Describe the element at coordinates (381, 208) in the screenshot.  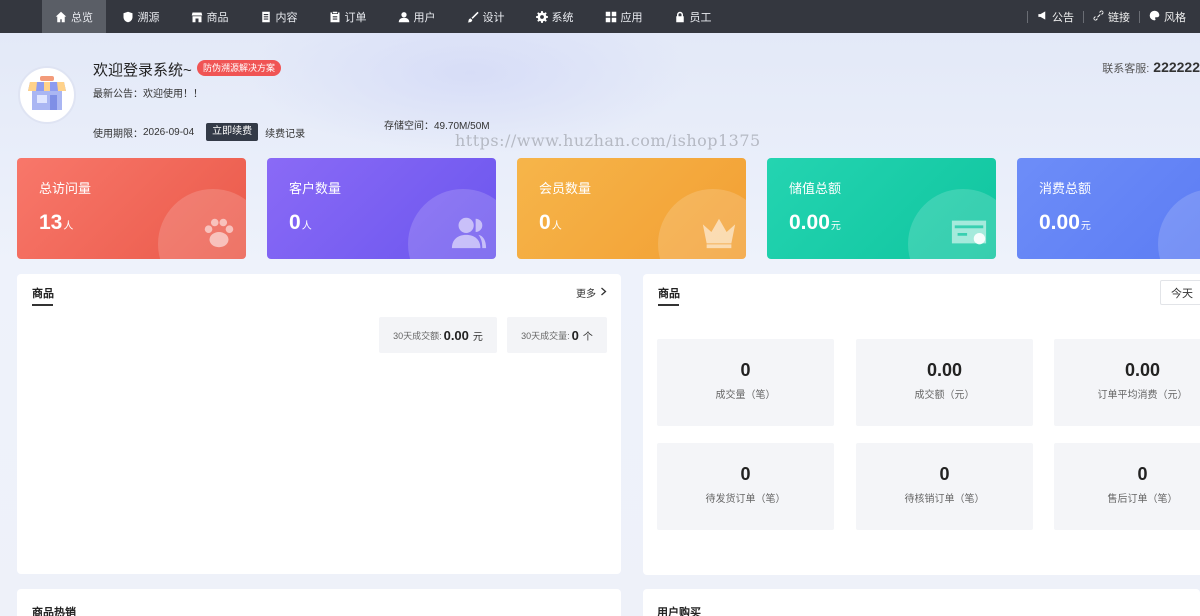
I see `stat-card-customers: 客户数量 0人` at that location.